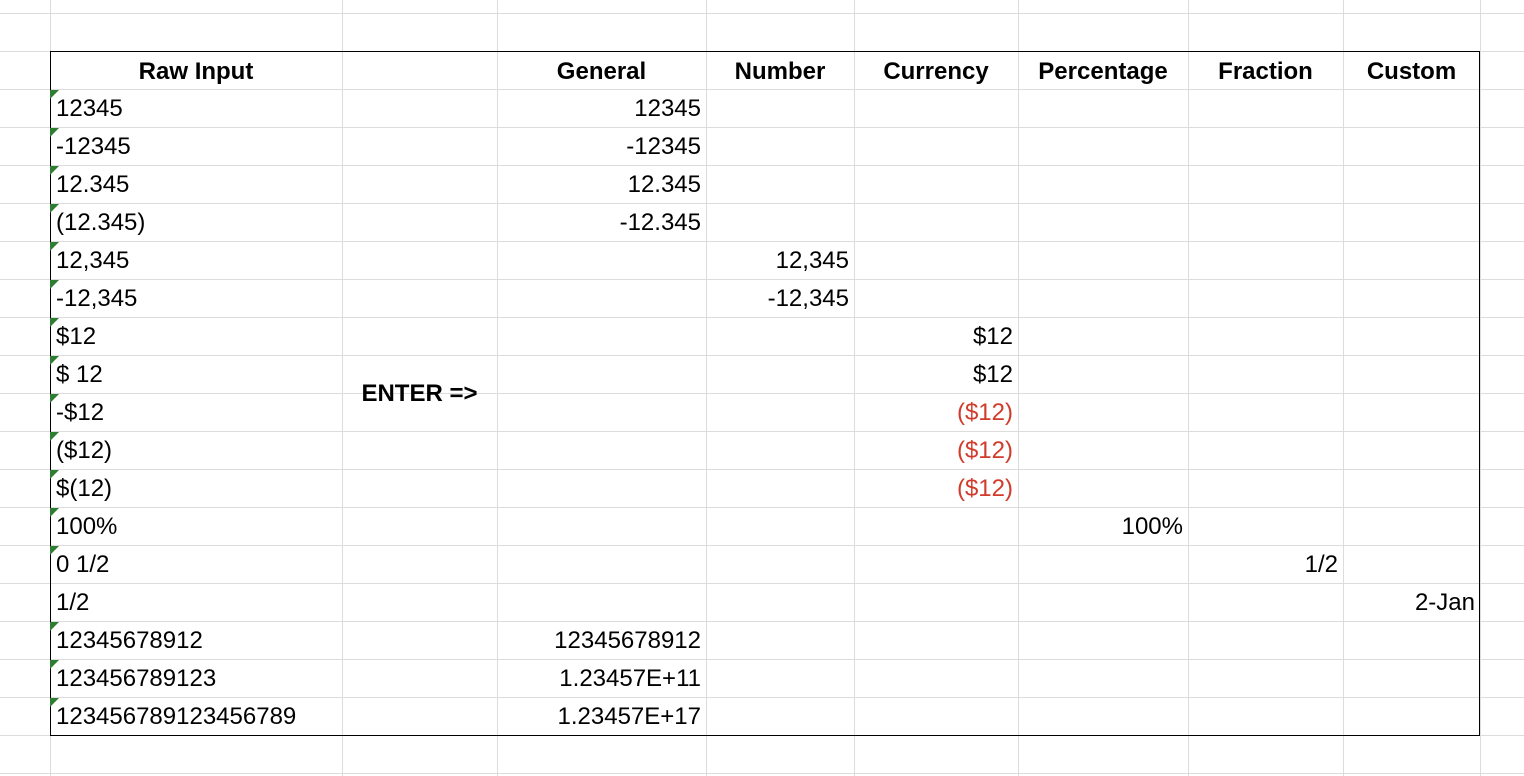  I want to click on raw-input-text: $(12), so click(84, 488).